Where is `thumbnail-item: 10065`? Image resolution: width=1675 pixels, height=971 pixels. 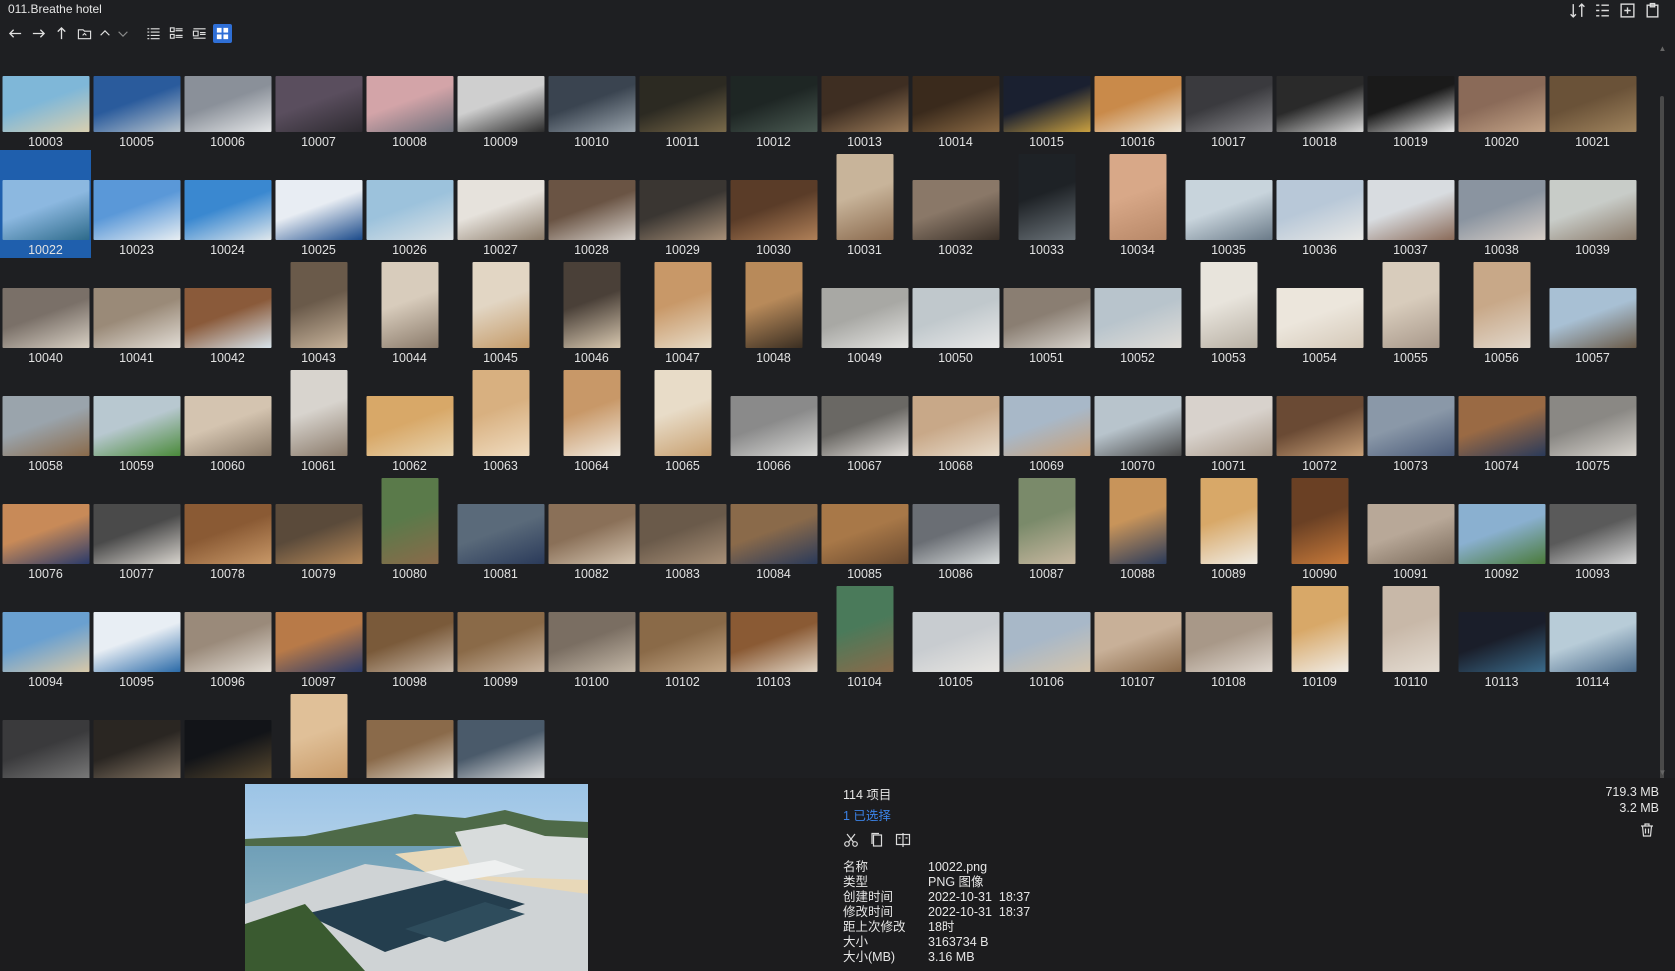
thumbnail-item: 10065 is located at coordinates (682, 420).